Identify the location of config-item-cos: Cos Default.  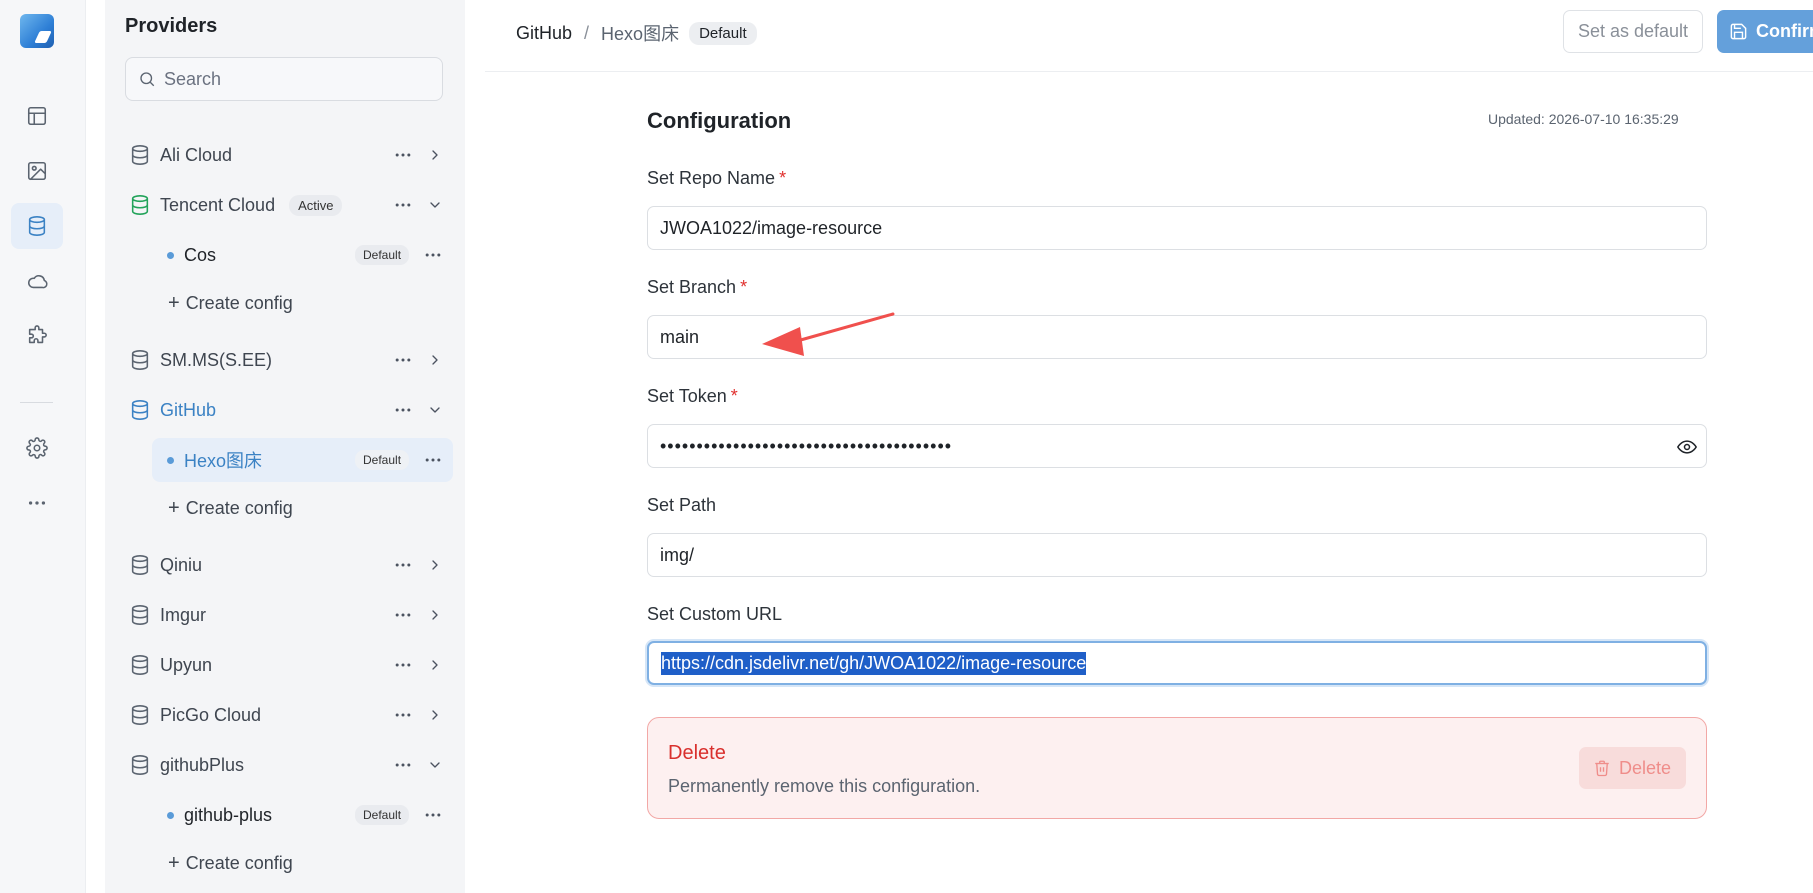
(302, 255).